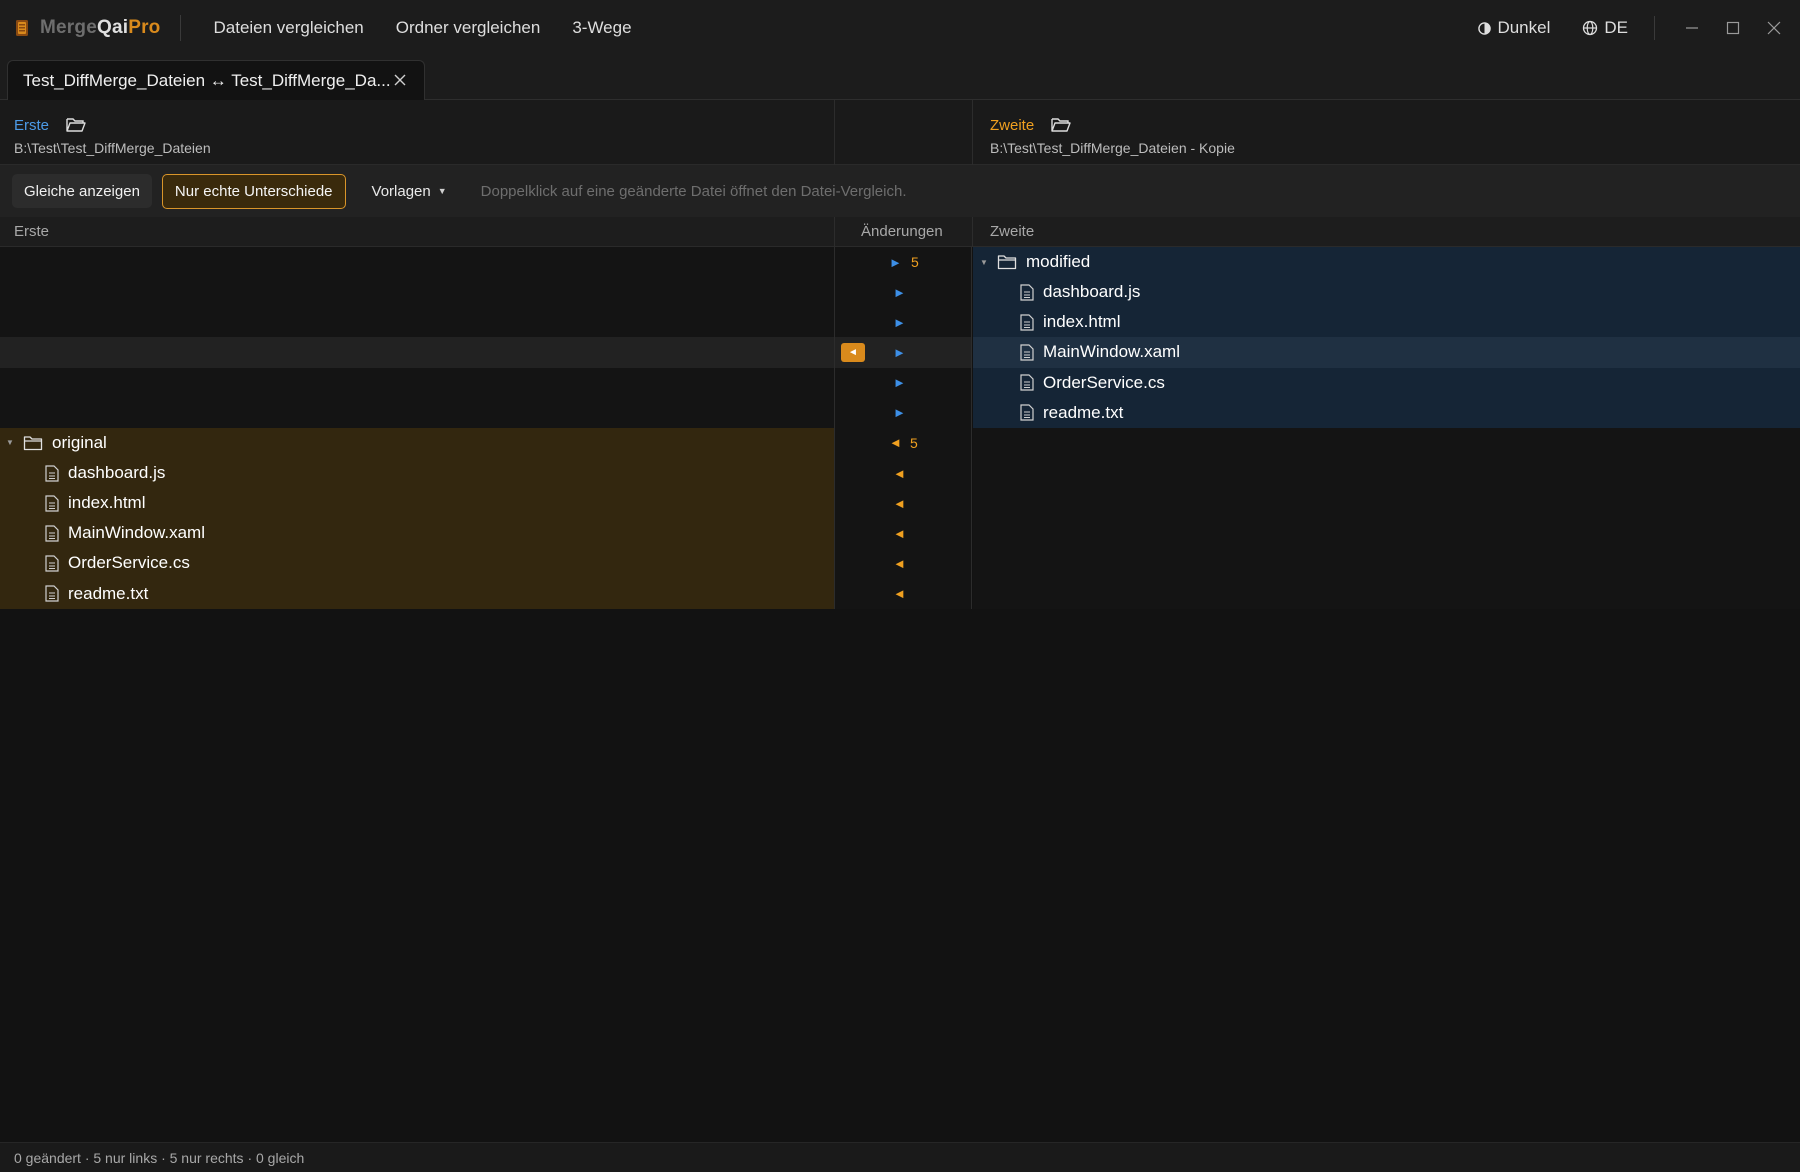  Describe the element at coordinates (288, 28) in the screenshot. I see `menu-compare-files: Dateien vergleichen` at that location.